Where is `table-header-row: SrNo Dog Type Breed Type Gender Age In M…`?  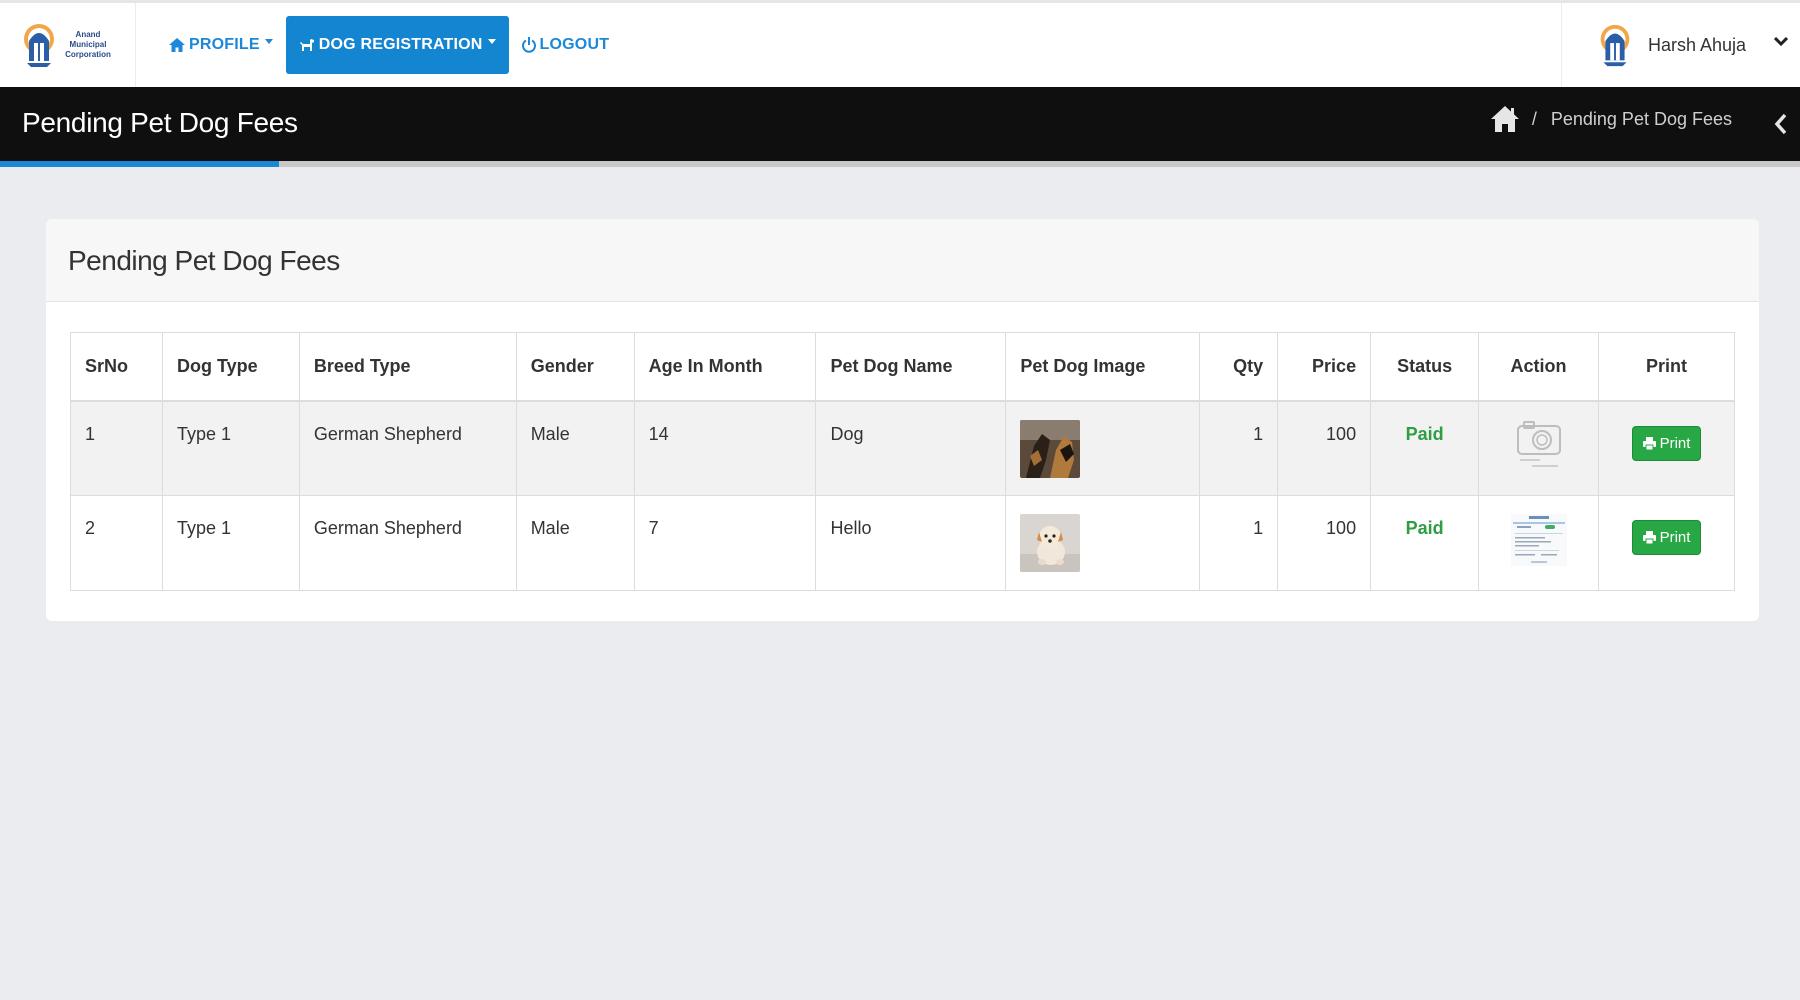
table-header-row: SrNo Dog Type Breed Type Gender Age In M… is located at coordinates (903, 367).